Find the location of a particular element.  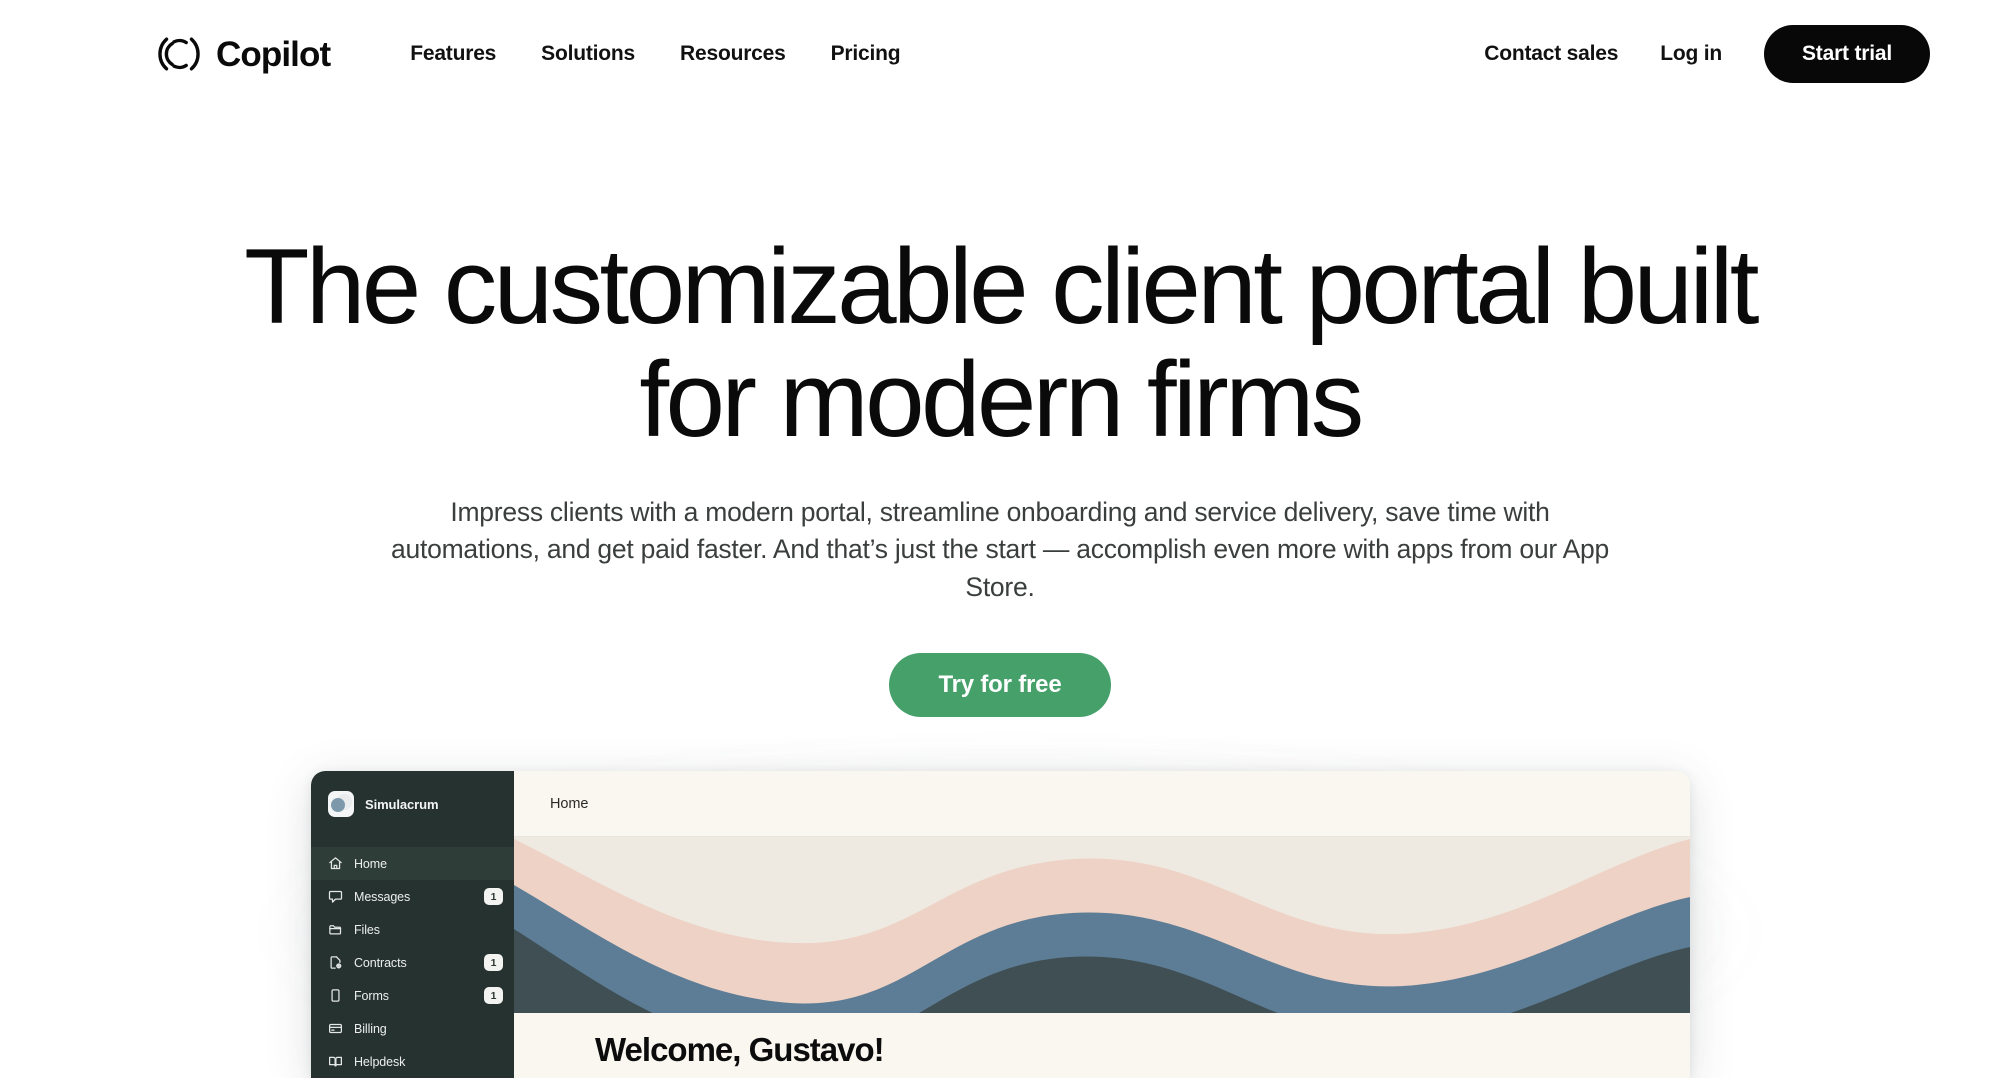

sidebar-badge-contracts: 1 is located at coordinates (493, 962).